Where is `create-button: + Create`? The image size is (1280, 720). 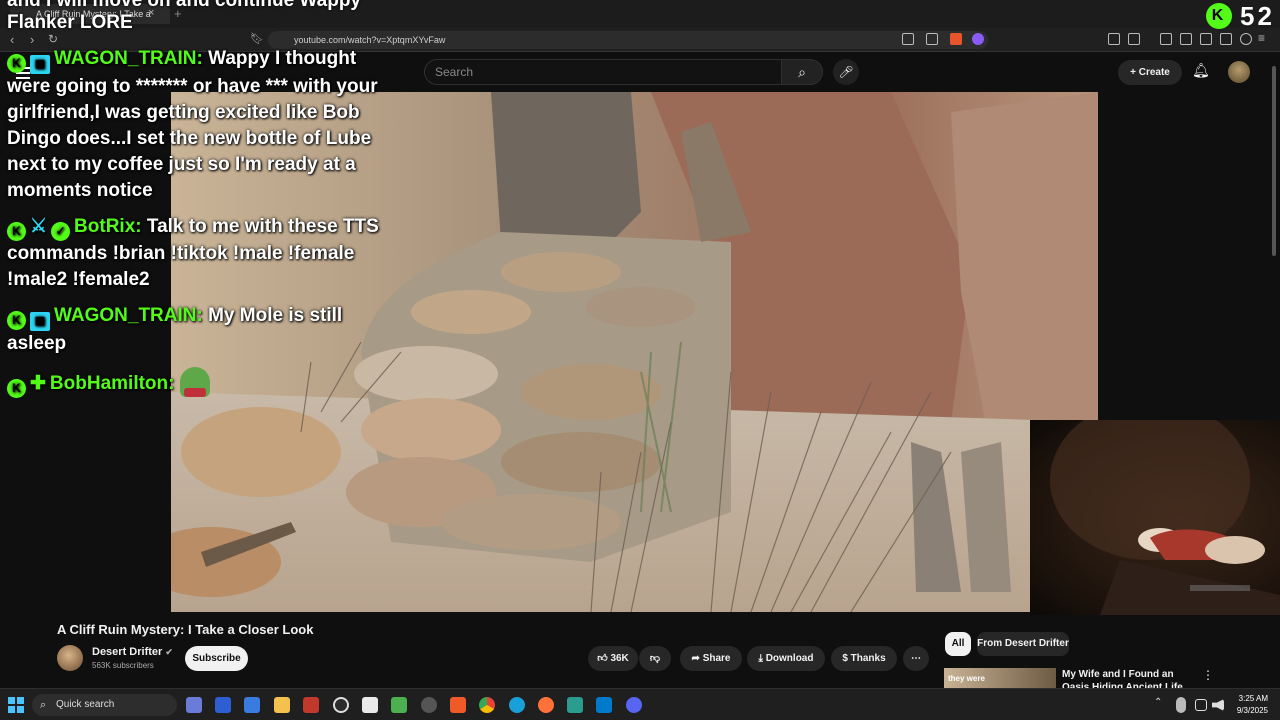 create-button: + Create is located at coordinates (1150, 72).